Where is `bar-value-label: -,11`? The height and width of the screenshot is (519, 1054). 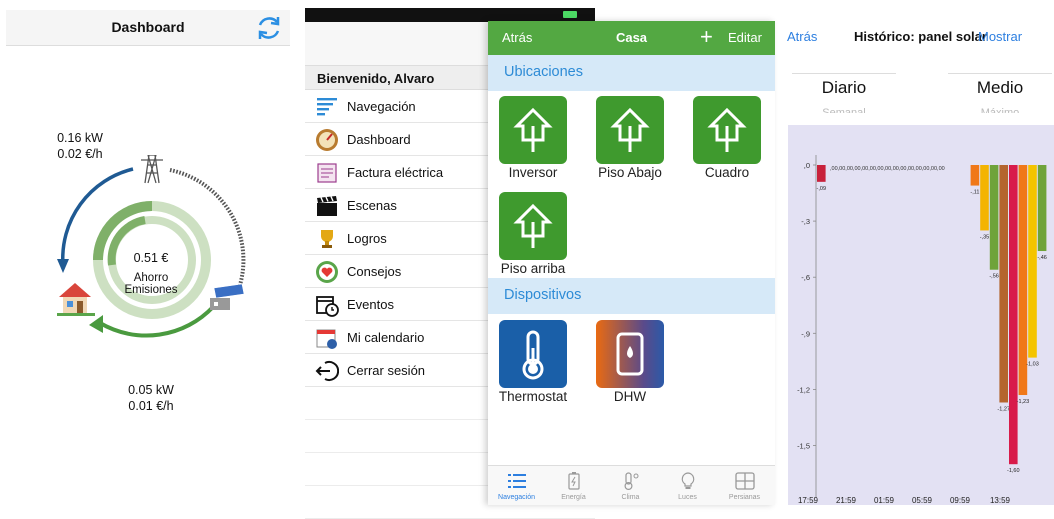 bar-value-label: -,11 is located at coordinates (974, 193).